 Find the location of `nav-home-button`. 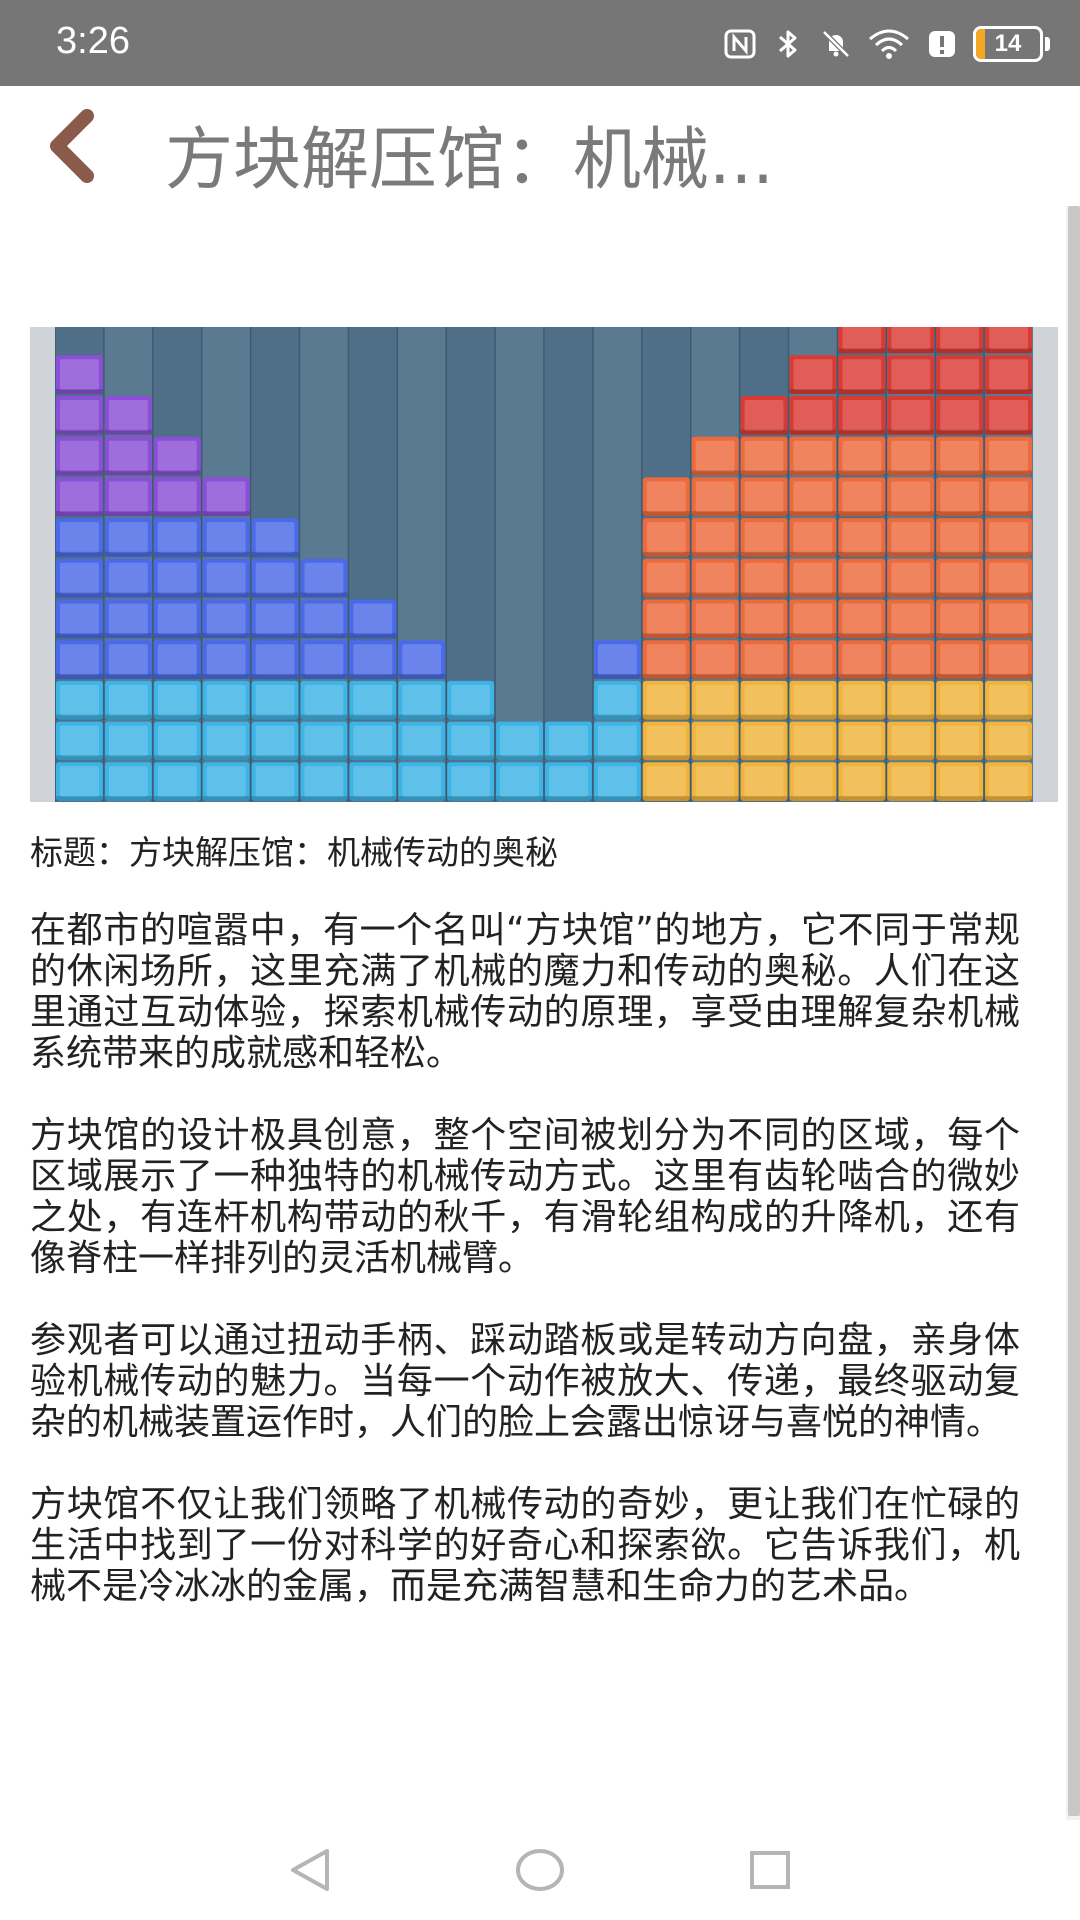

nav-home-button is located at coordinates (540, 1870).